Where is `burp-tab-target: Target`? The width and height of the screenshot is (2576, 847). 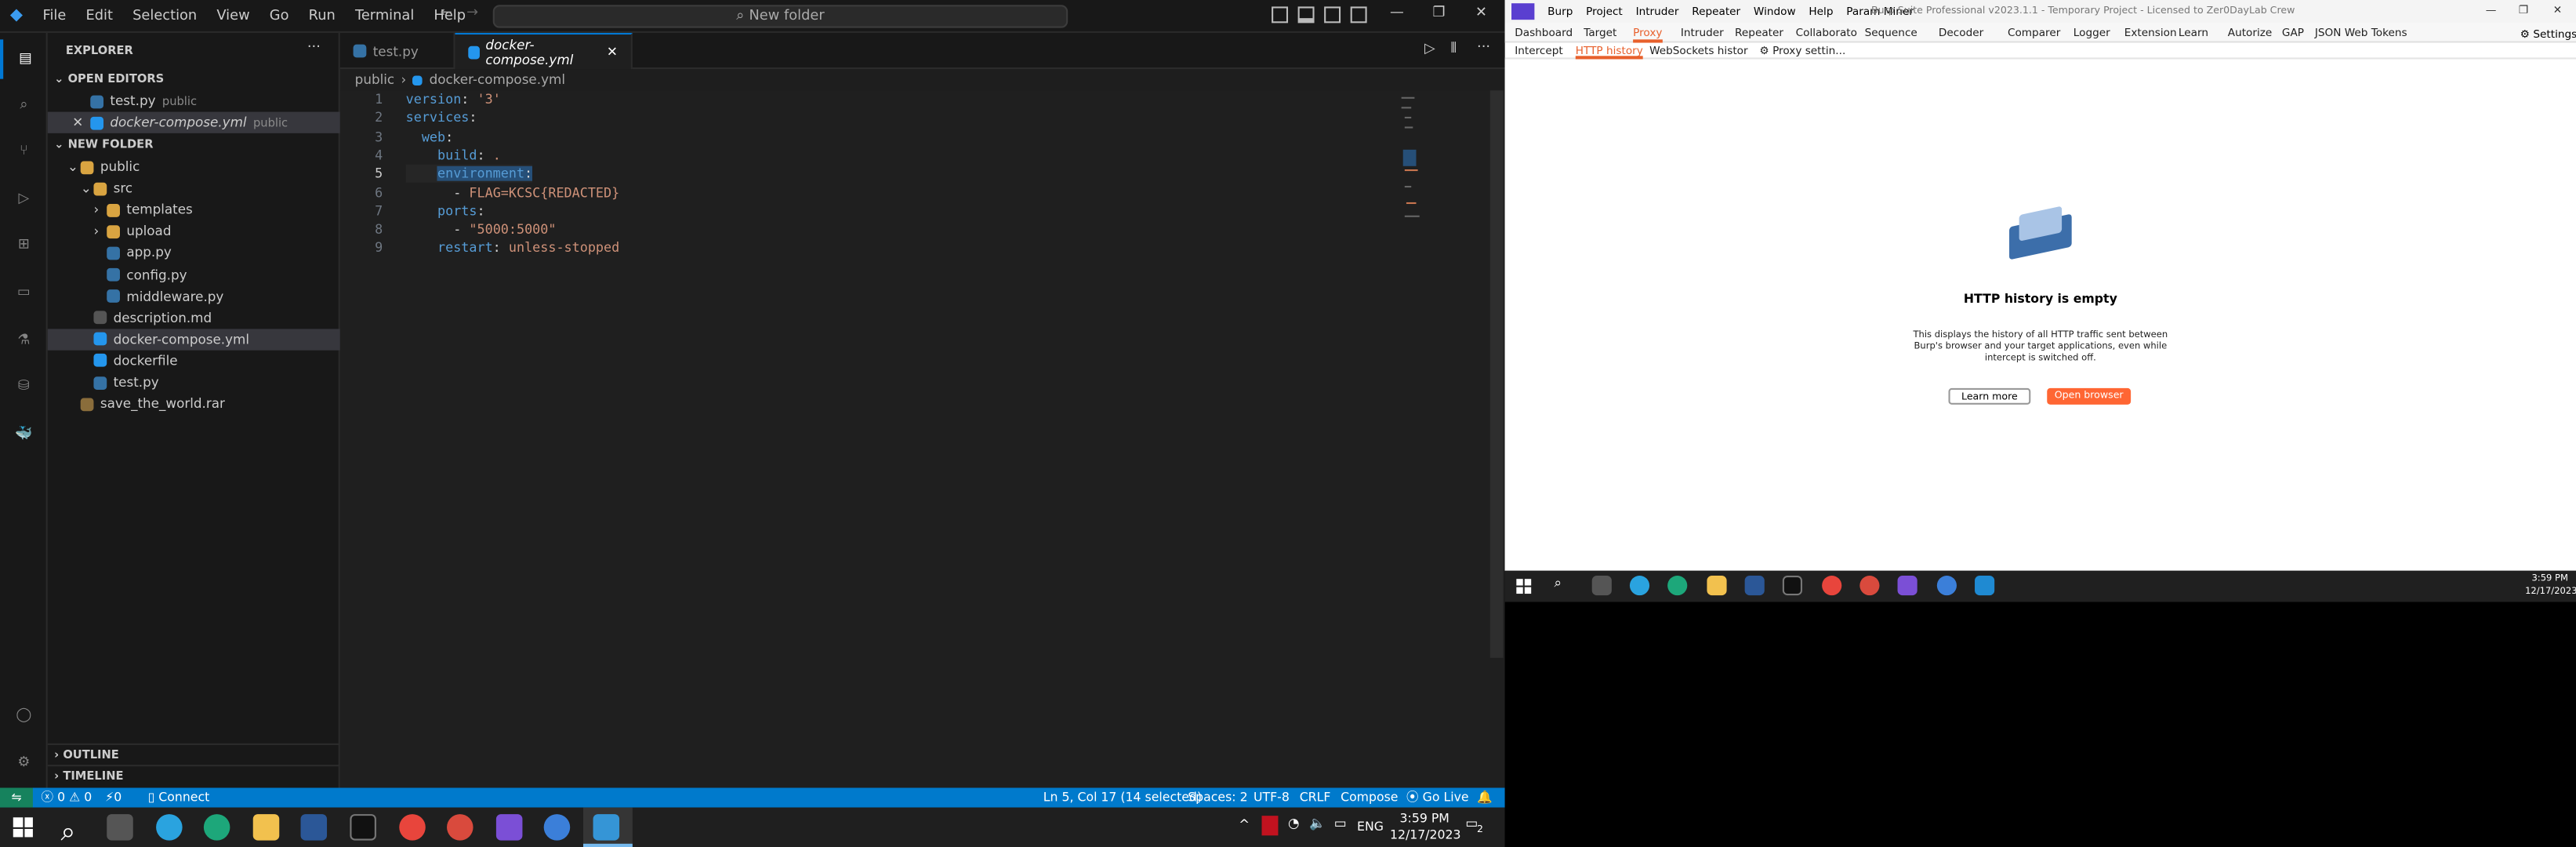
burp-tab-target: Target is located at coordinates (1600, 32).